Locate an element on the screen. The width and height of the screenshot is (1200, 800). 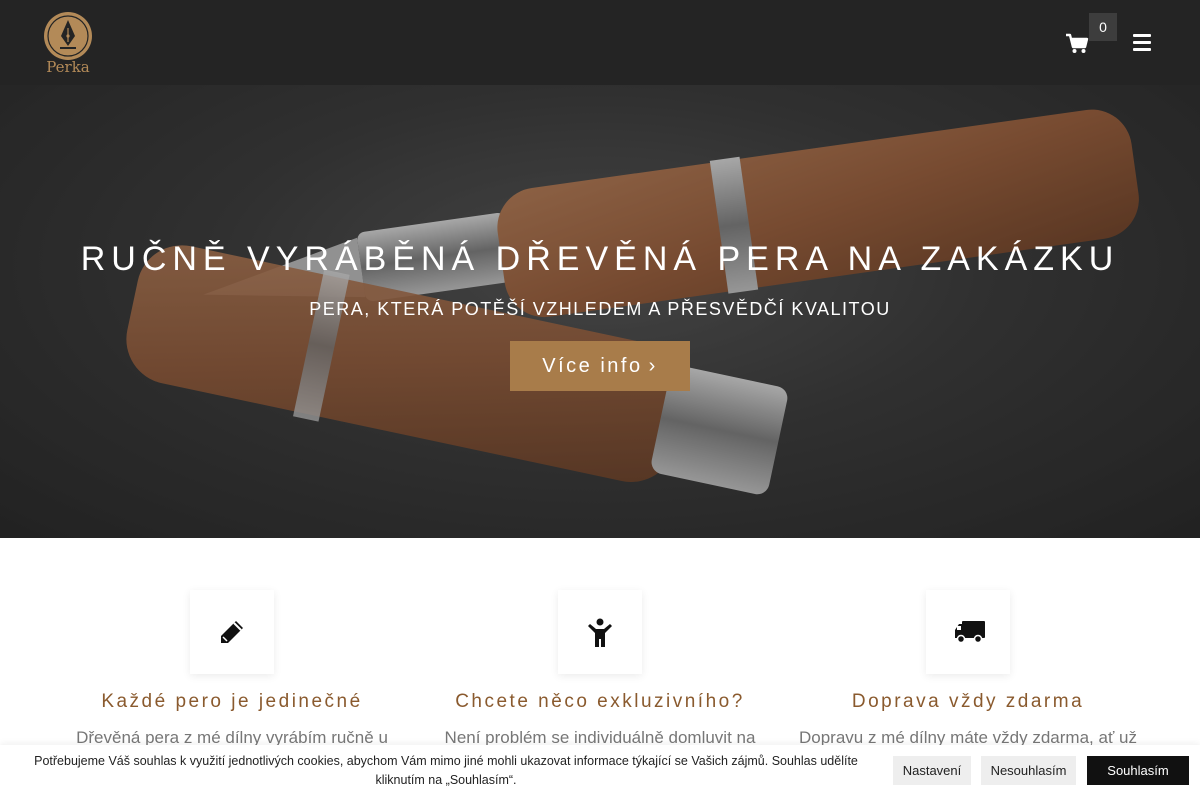
pencil-icon is located at coordinates (232, 632).